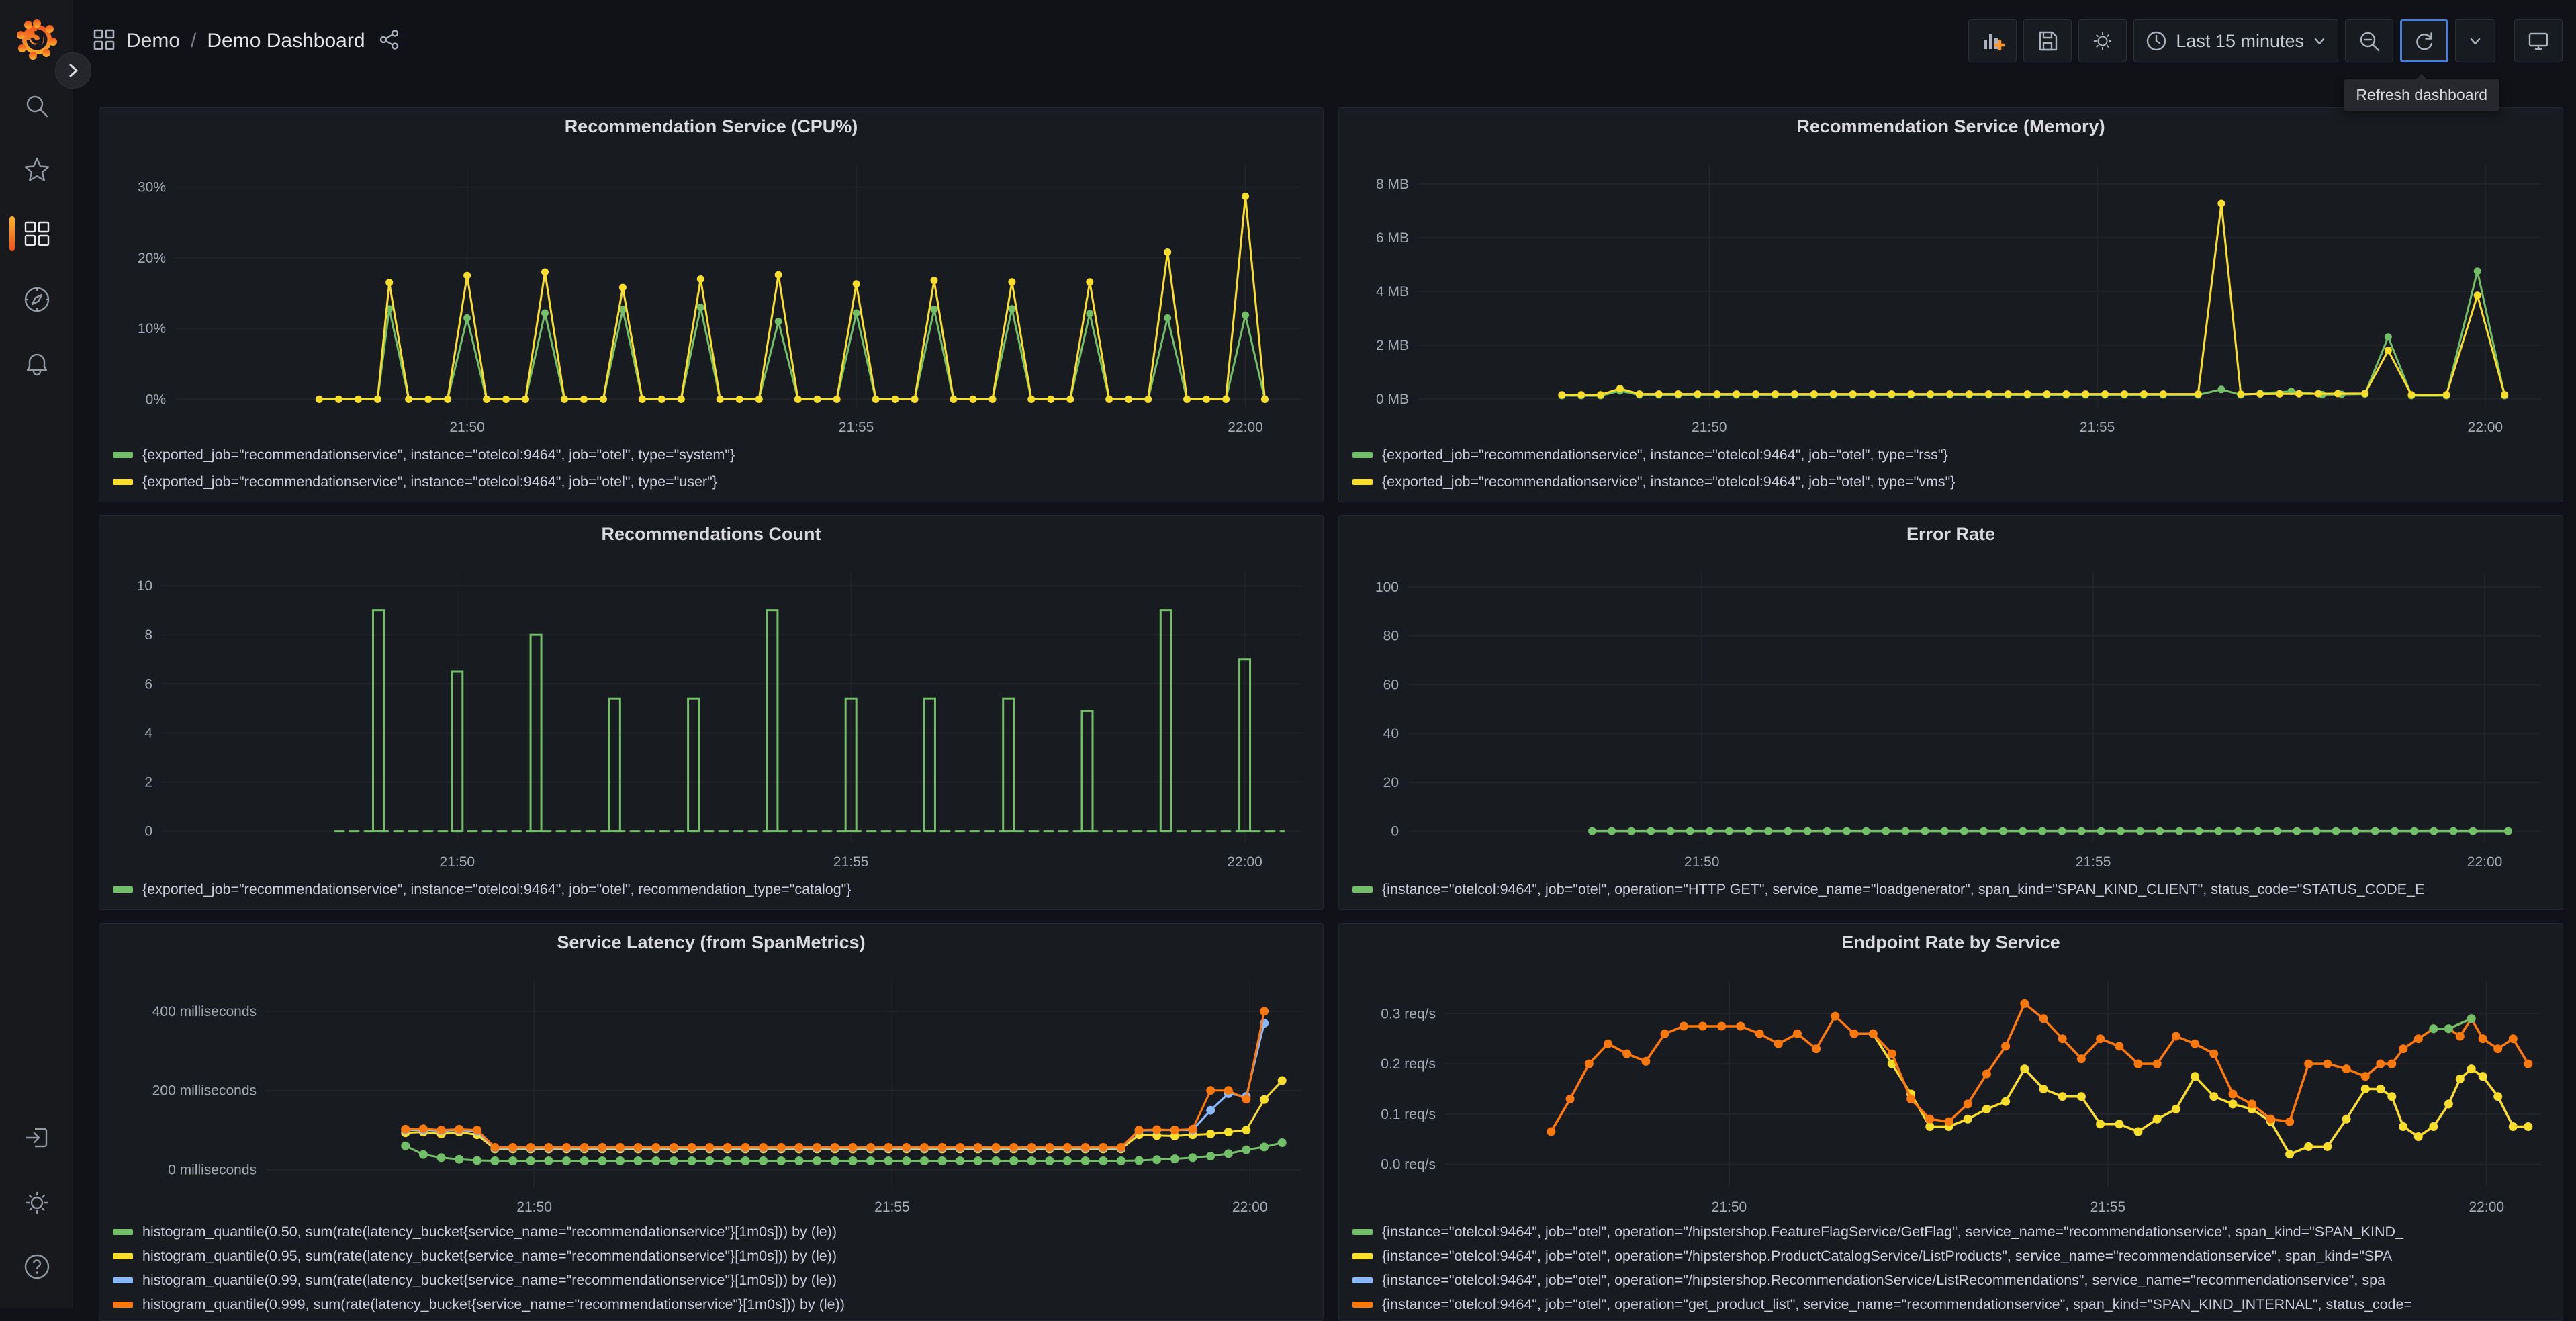 This screenshot has height=1321, width=2576. What do you see at coordinates (2102, 40) in the screenshot?
I see `dashboard-settings-button` at bounding box center [2102, 40].